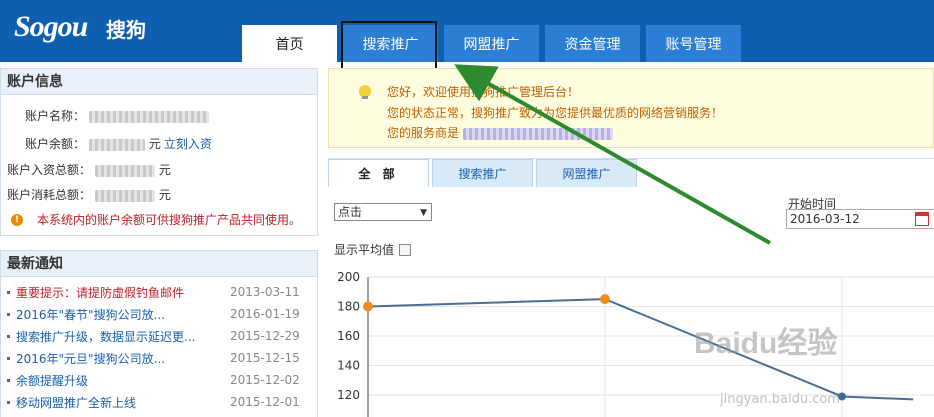 This screenshot has height=417, width=934. I want to click on top-header: Sogou 搜狗 首页 搜索推广 网盟推广 资金管理 账号管理, so click(467, 31).